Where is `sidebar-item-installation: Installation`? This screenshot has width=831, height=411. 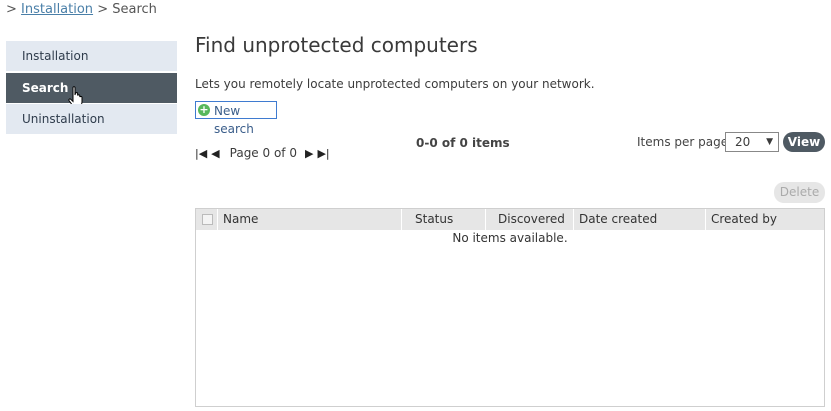 sidebar-item-installation: Installation is located at coordinates (91, 56).